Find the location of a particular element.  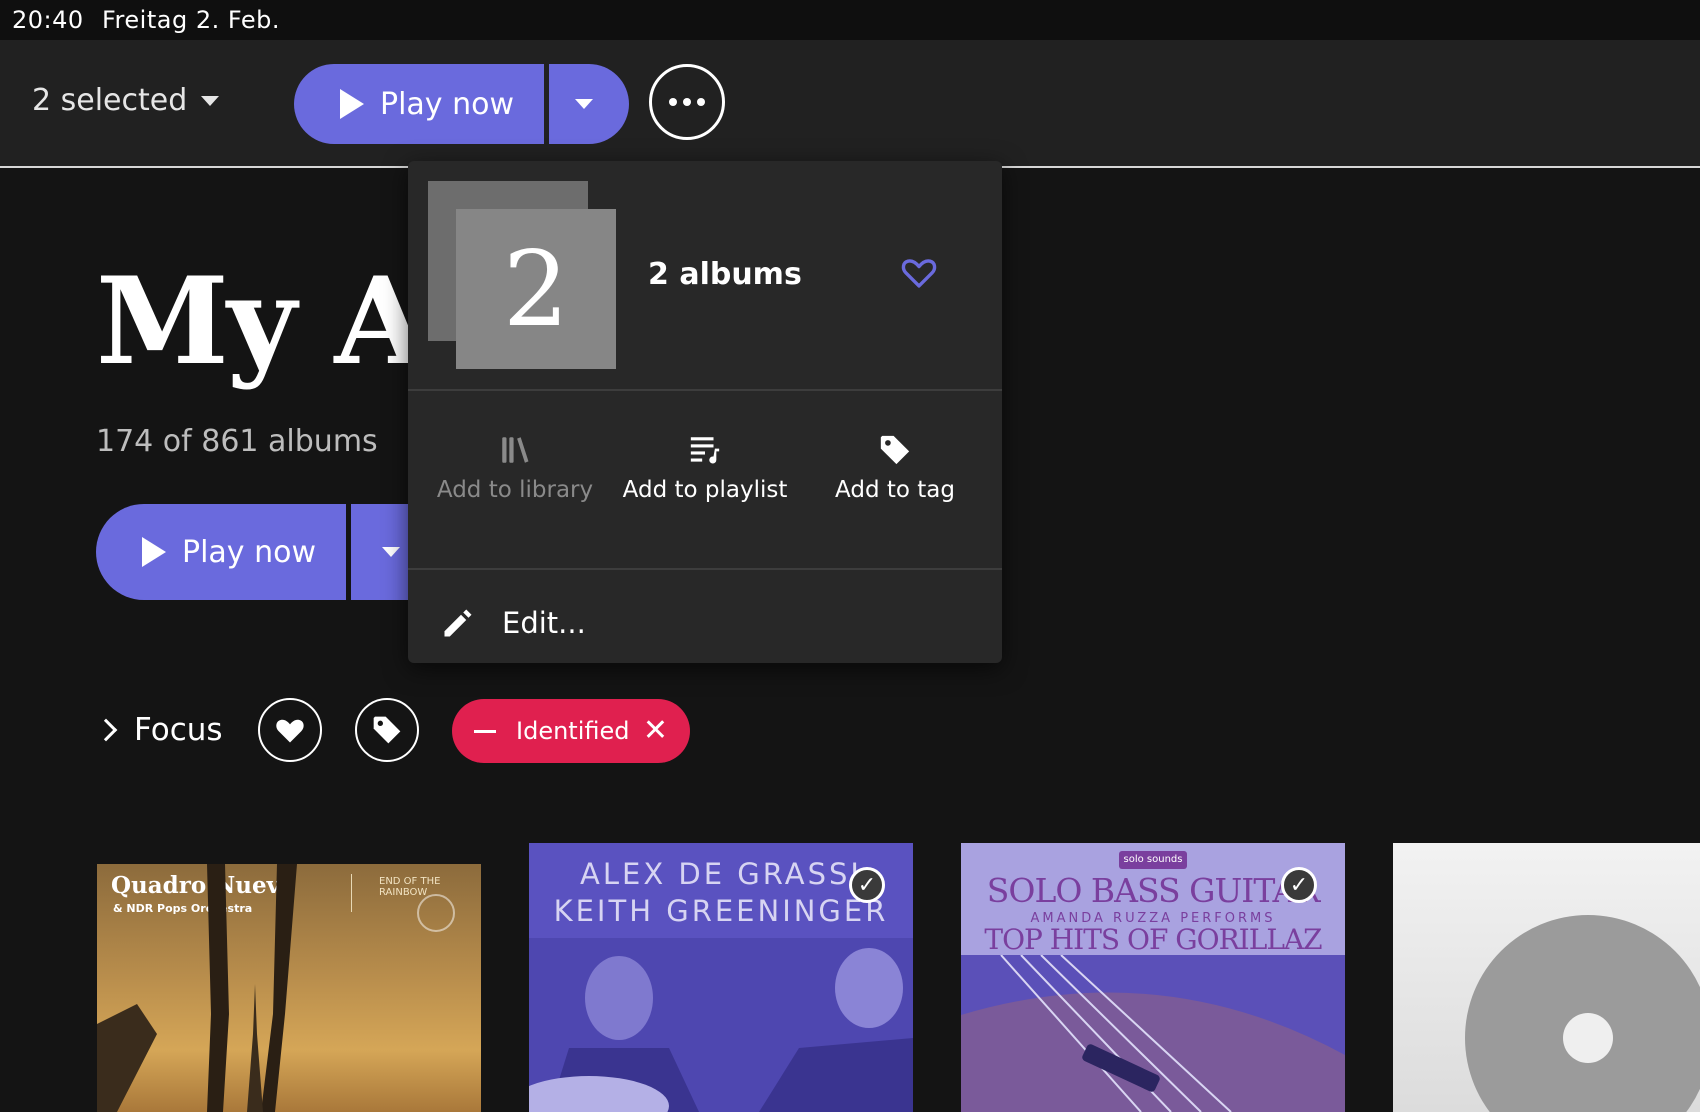

more-options-button is located at coordinates (687, 102).